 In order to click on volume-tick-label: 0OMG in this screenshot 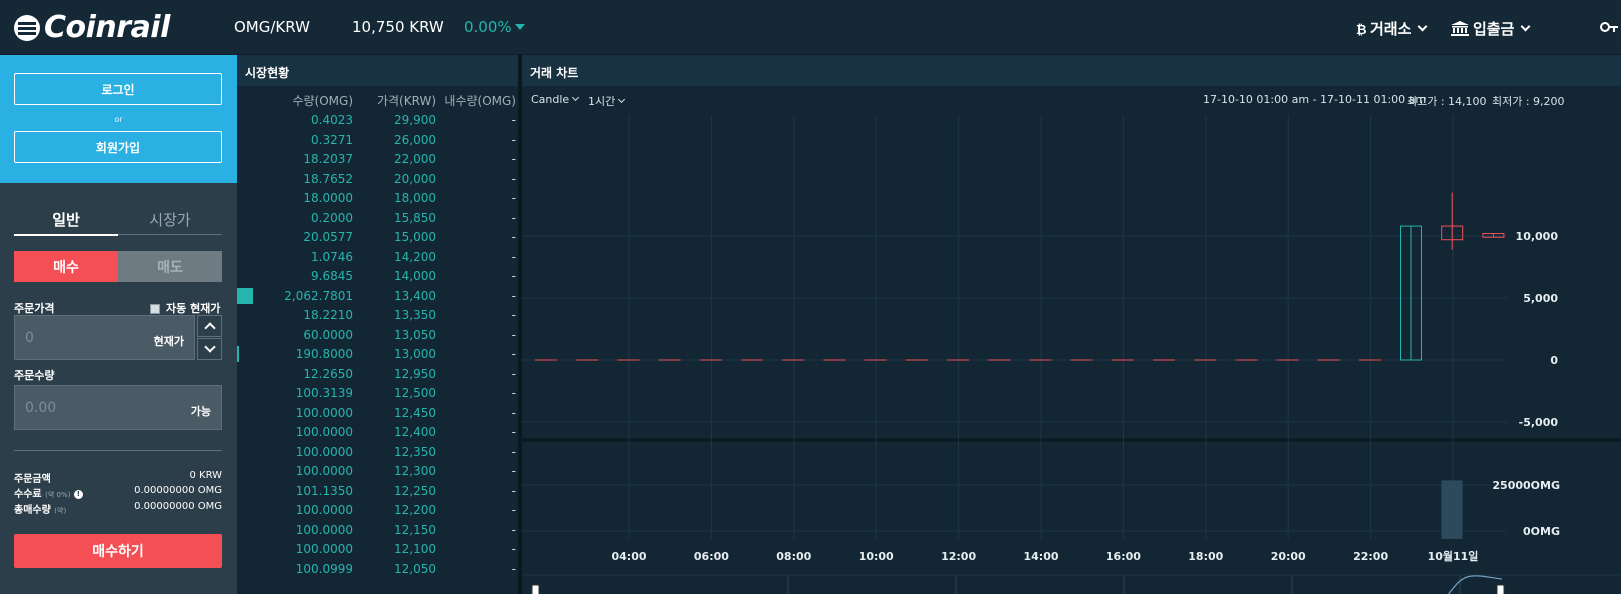, I will do `click(1541, 531)`.